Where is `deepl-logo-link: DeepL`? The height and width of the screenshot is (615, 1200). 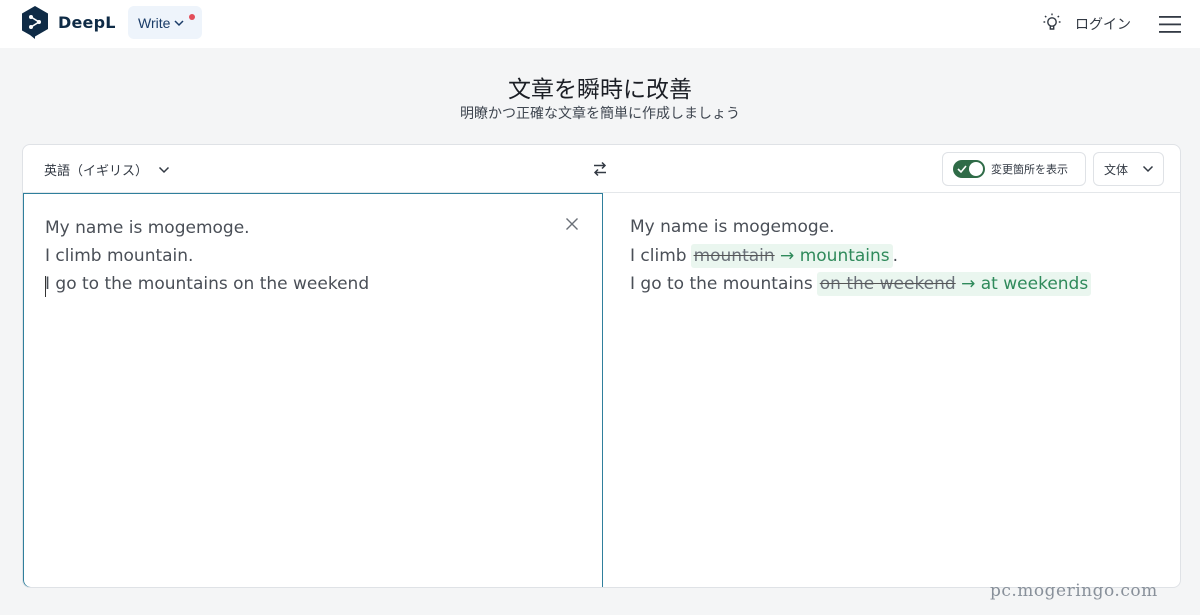
deepl-logo-link: DeepL is located at coordinates (68, 22).